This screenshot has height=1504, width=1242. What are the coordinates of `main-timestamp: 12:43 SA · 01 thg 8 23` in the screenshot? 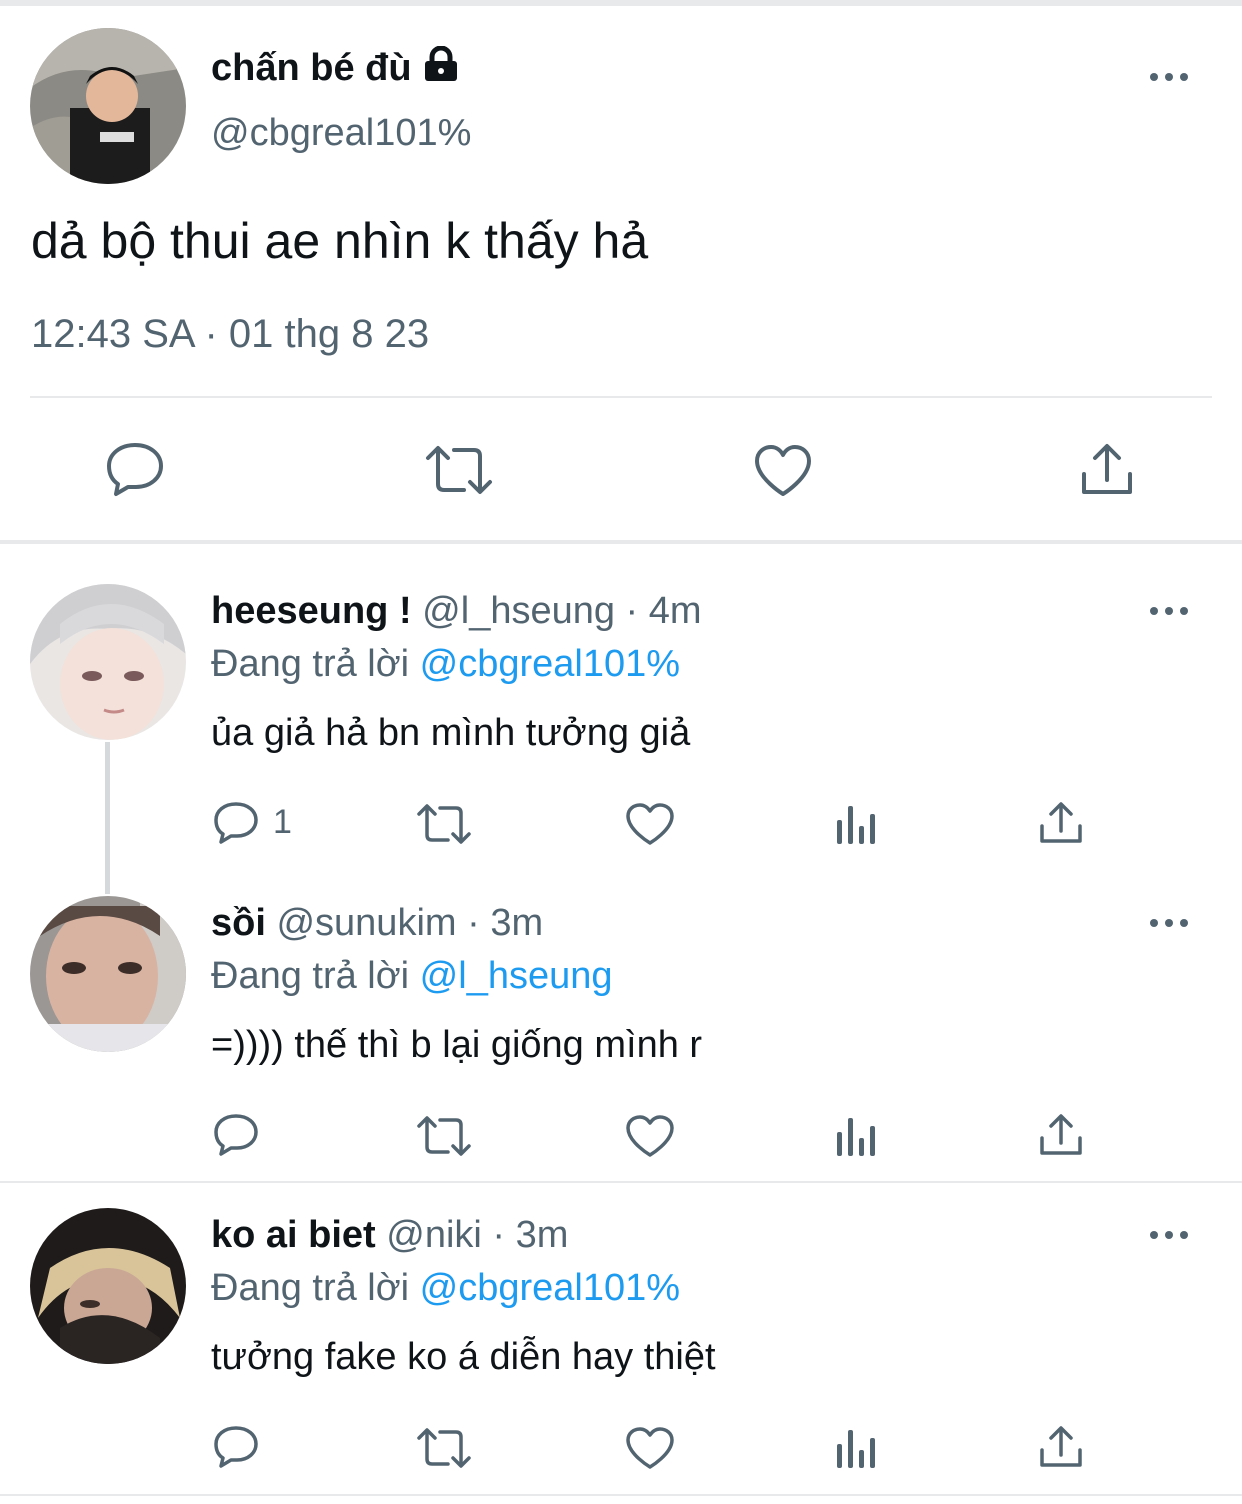 It's located at (230, 334).